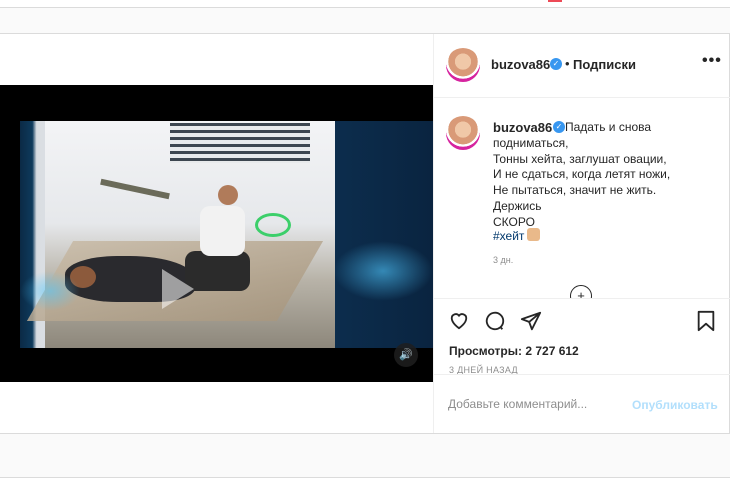  Describe the element at coordinates (508, 236) in the screenshot. I see `hashtag-link: #хейт` at that location.